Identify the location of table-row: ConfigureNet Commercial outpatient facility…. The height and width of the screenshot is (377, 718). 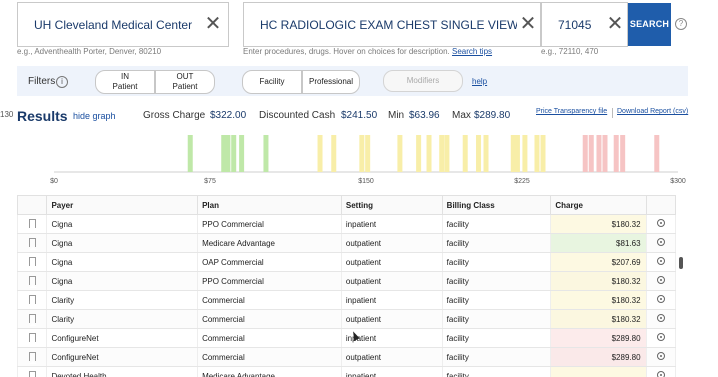
(347, 357).